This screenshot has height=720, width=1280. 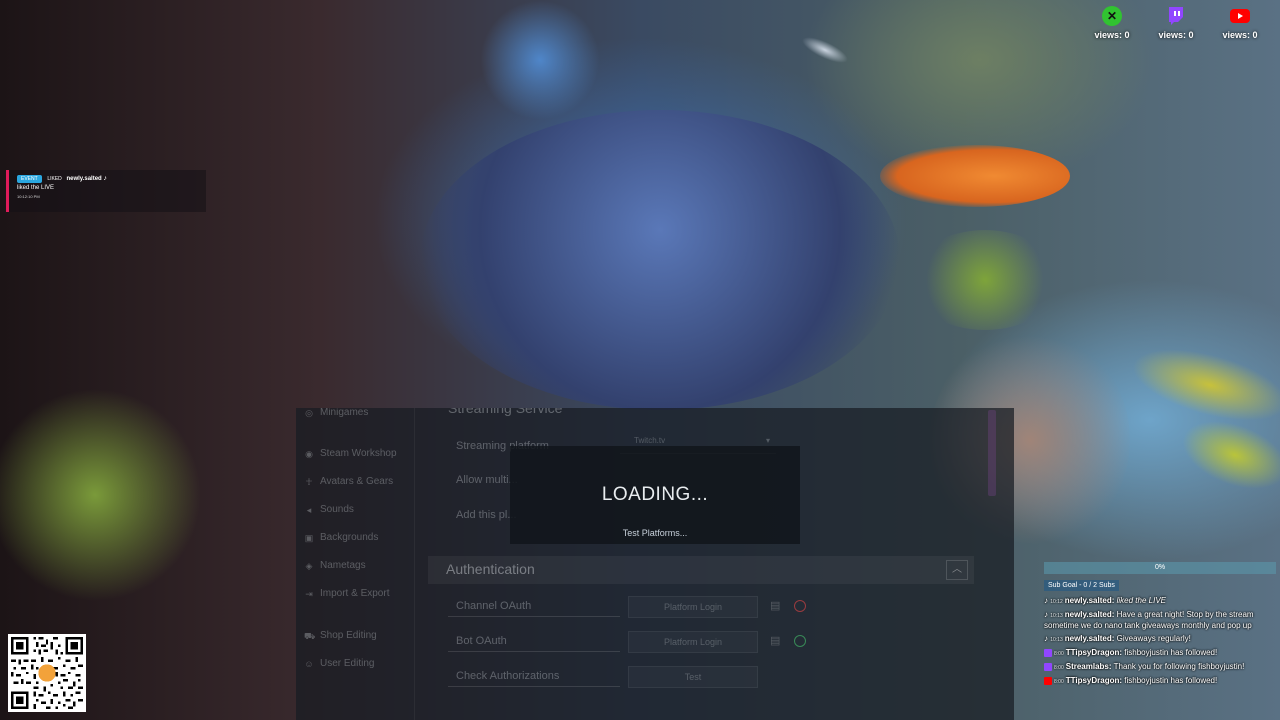 I want to click on chevron-down-icon: ▾, so click(x=767, y=440).